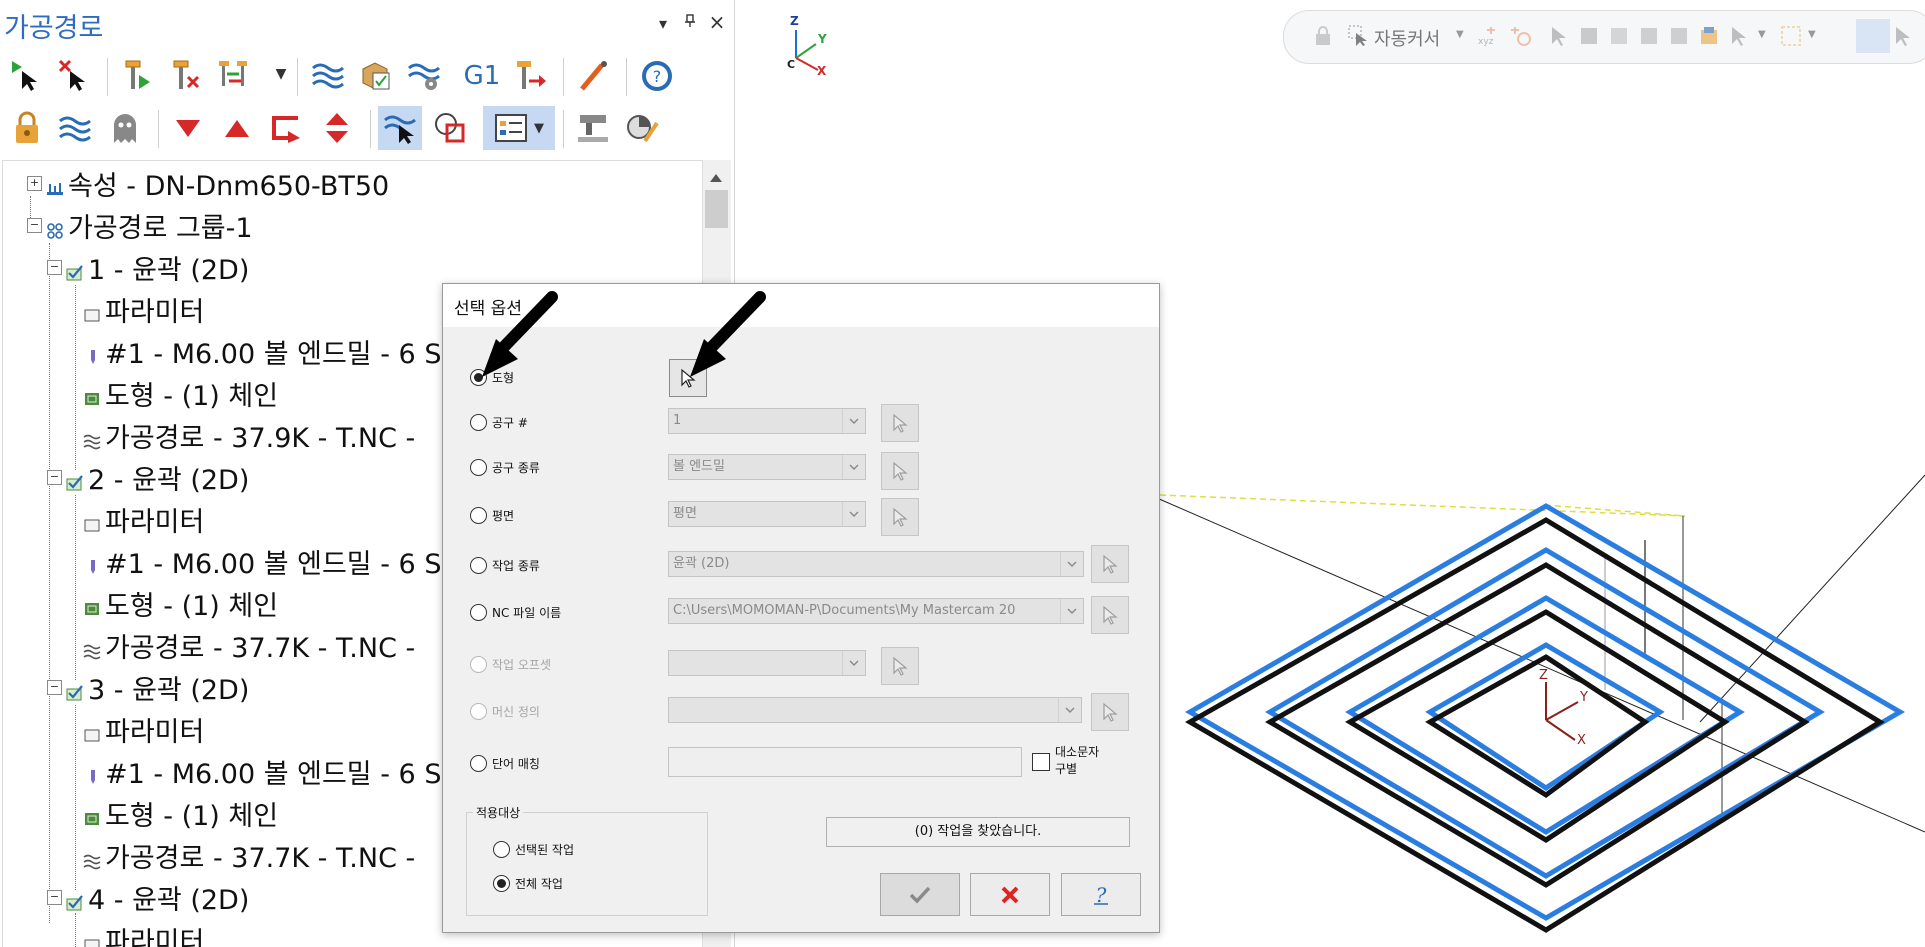 Image resolution: width=1925 pixels, height=947 pixels. I want to click on tree-item-operation: − 3 - 윤곽 (2D), so click(148, 687).